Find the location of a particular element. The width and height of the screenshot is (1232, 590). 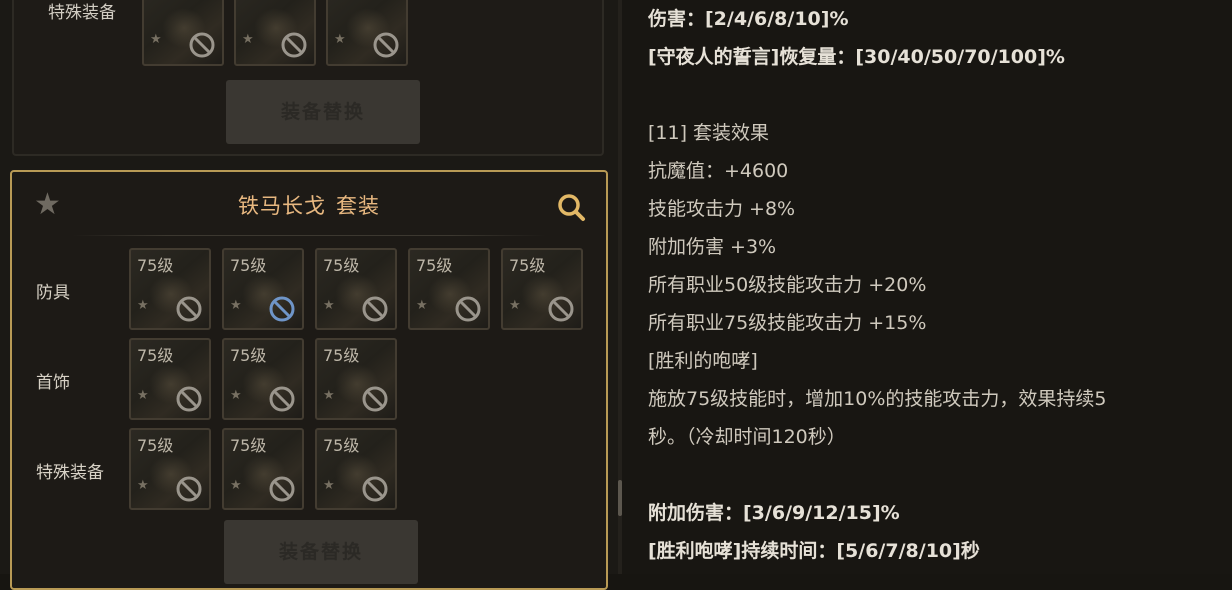

effect-line: 秒。（冷却时间120秒） is located at coordinates (747, 437).